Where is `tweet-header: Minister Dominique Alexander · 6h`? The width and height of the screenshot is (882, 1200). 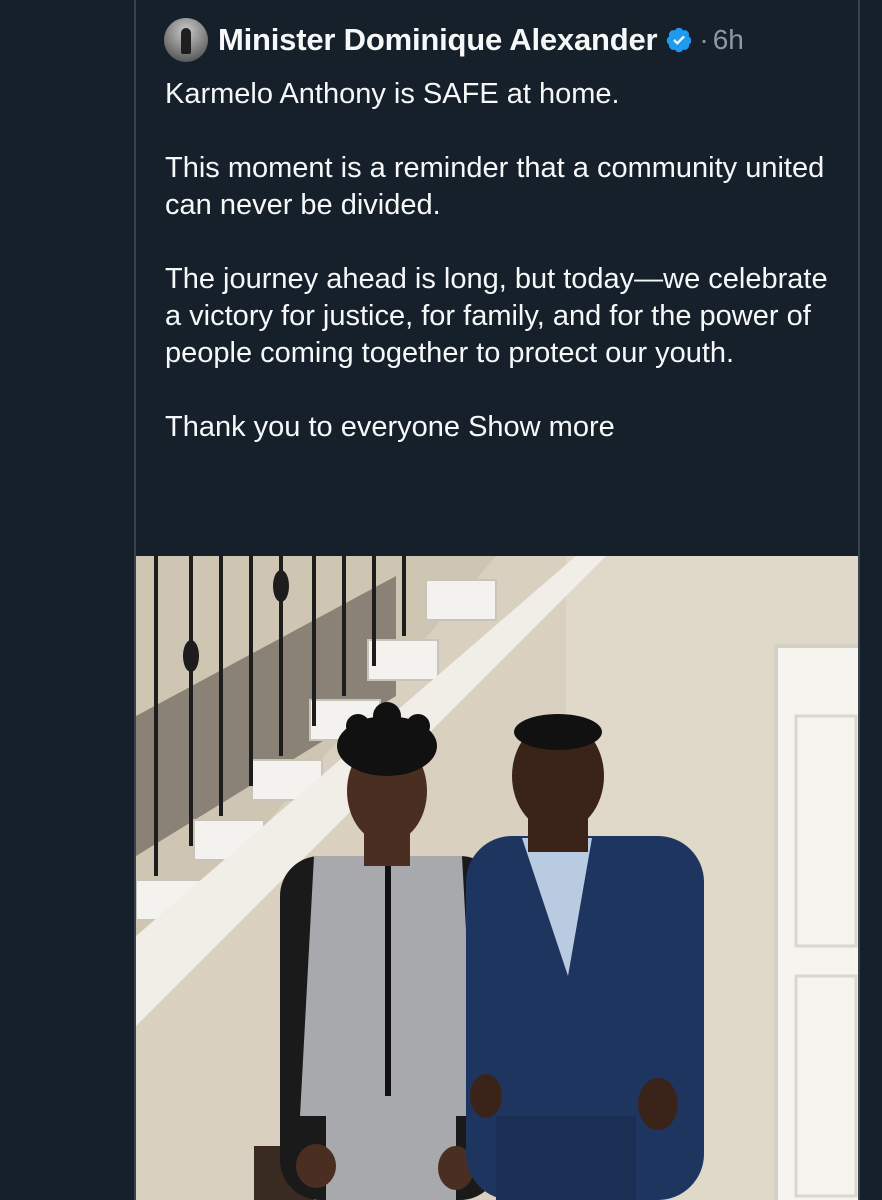
tweet-header: Minister Dominique Alexander · 6h is located at coordinates (454, 40).